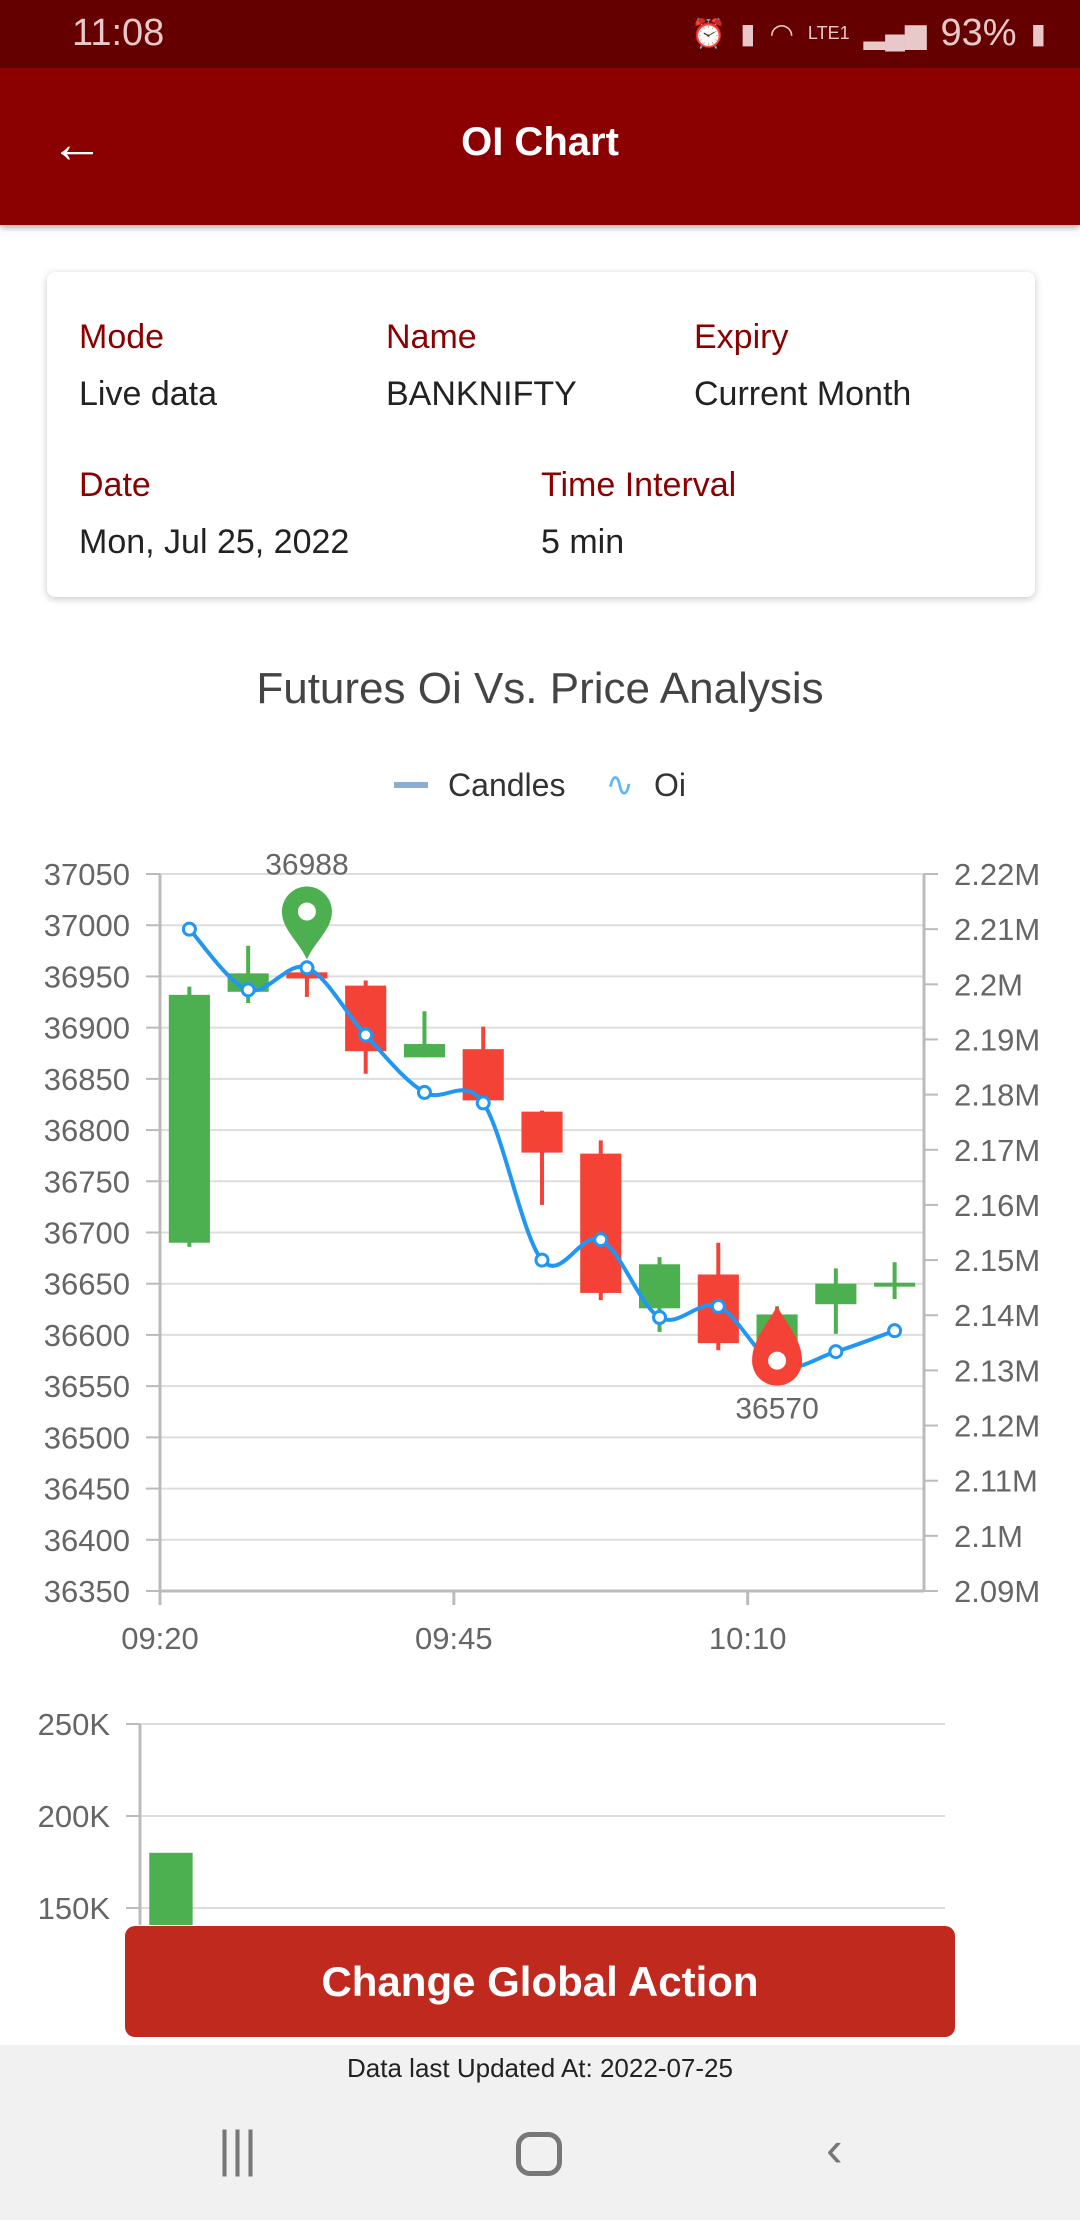 This screenshot has width=1080, height=2220. What do you see at coordinates (997, 1039) in the screenshot?
I see `y-right-tick-label: 2.19M` at bounding box center [997, 1039].